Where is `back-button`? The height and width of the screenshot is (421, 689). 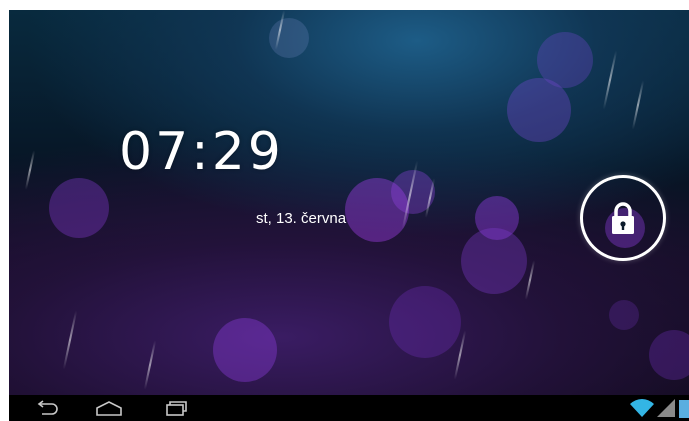 back-button is located at coordinates (47, 408).